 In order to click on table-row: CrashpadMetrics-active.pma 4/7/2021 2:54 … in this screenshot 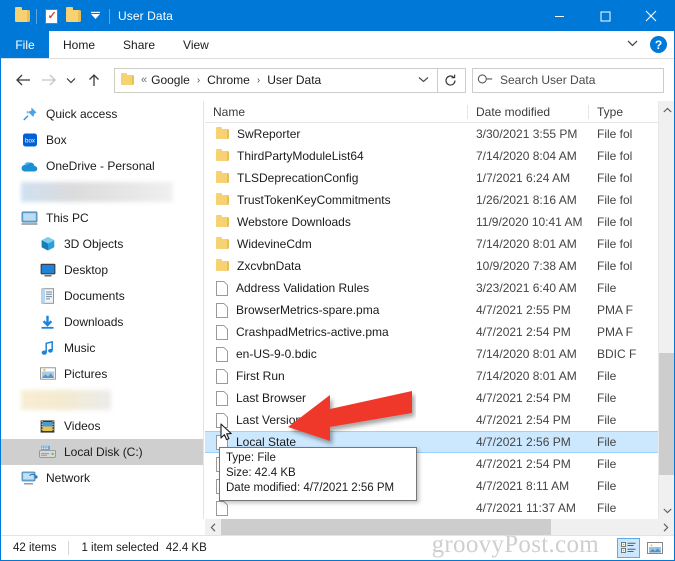, I will do `click(439, 332)`.